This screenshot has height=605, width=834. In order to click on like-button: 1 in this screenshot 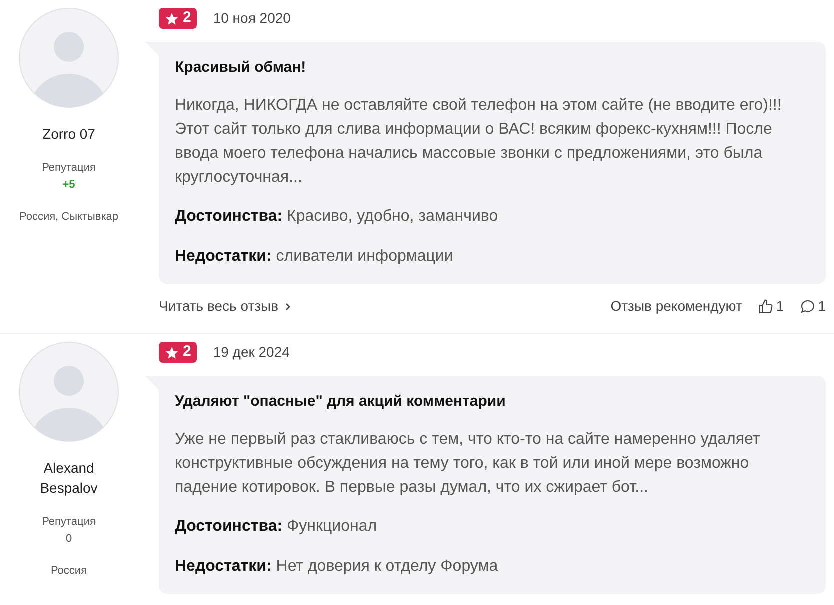, I will do `click(771, 306)`.